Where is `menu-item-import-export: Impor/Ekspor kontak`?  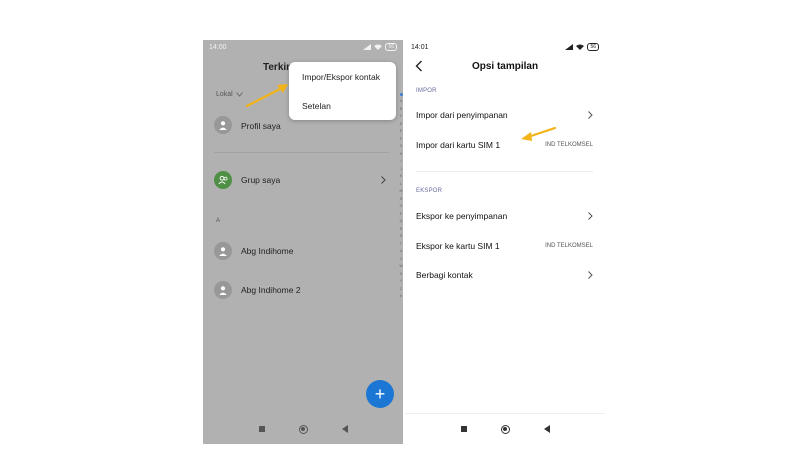 menu-item-import-export: Impor/Ekspor kontak is located at coordinates (341, 77).